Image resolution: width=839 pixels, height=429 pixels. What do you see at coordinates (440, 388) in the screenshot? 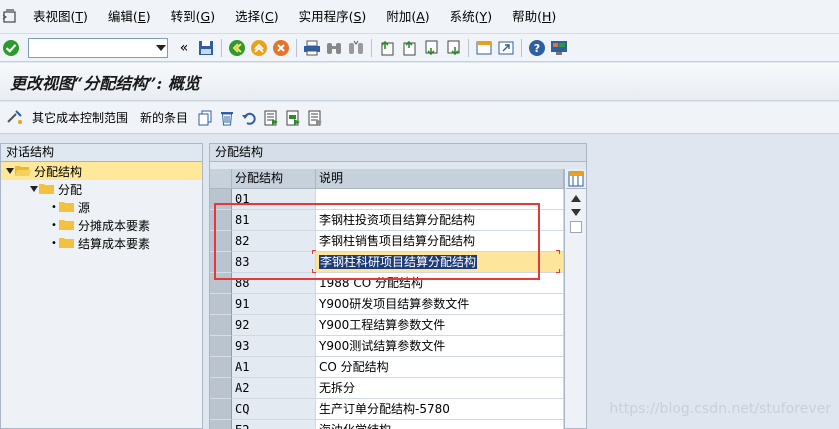
I see `cell-description: 无拆分` at bounding box center [440, 388].